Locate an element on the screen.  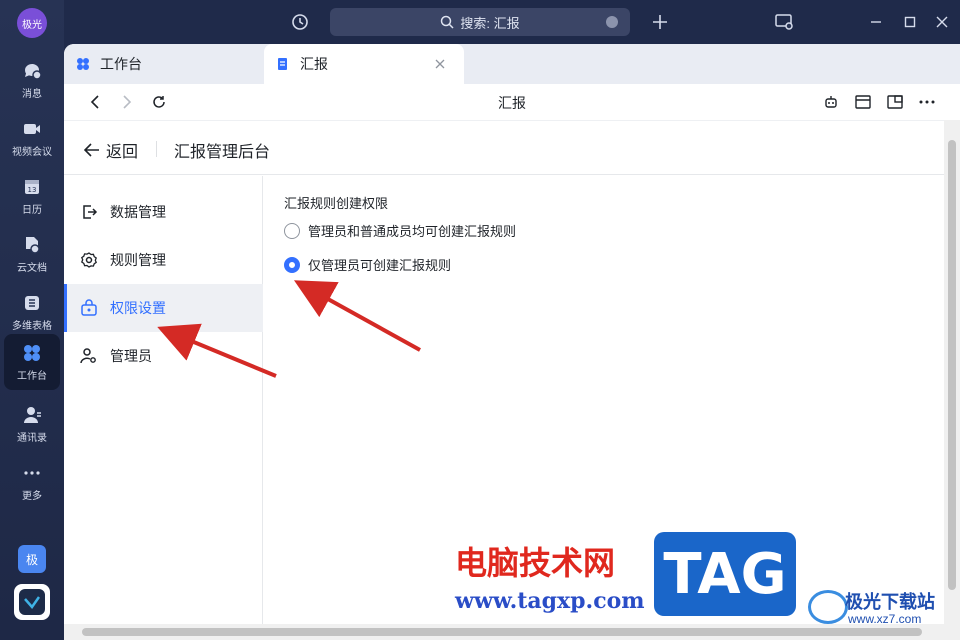
clear-search-icon is located at coordinates (612, 22).